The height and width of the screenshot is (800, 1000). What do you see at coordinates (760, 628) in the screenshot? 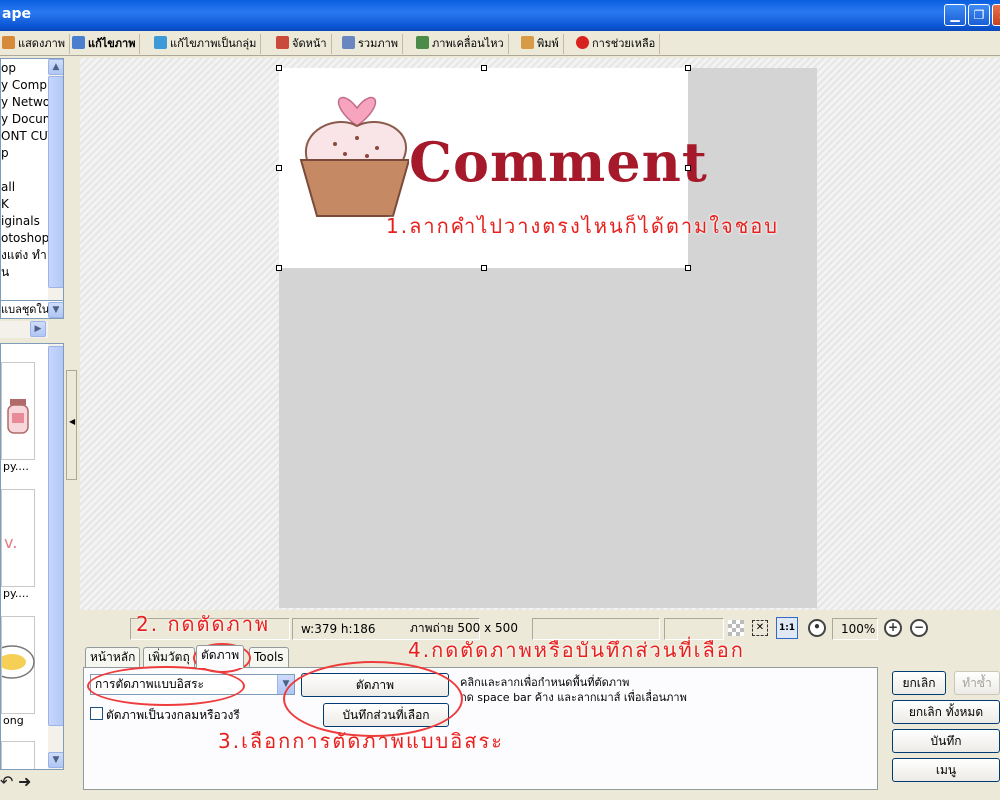
I see `fit-screen-icon: ✕` at bounding box center [760, 628].